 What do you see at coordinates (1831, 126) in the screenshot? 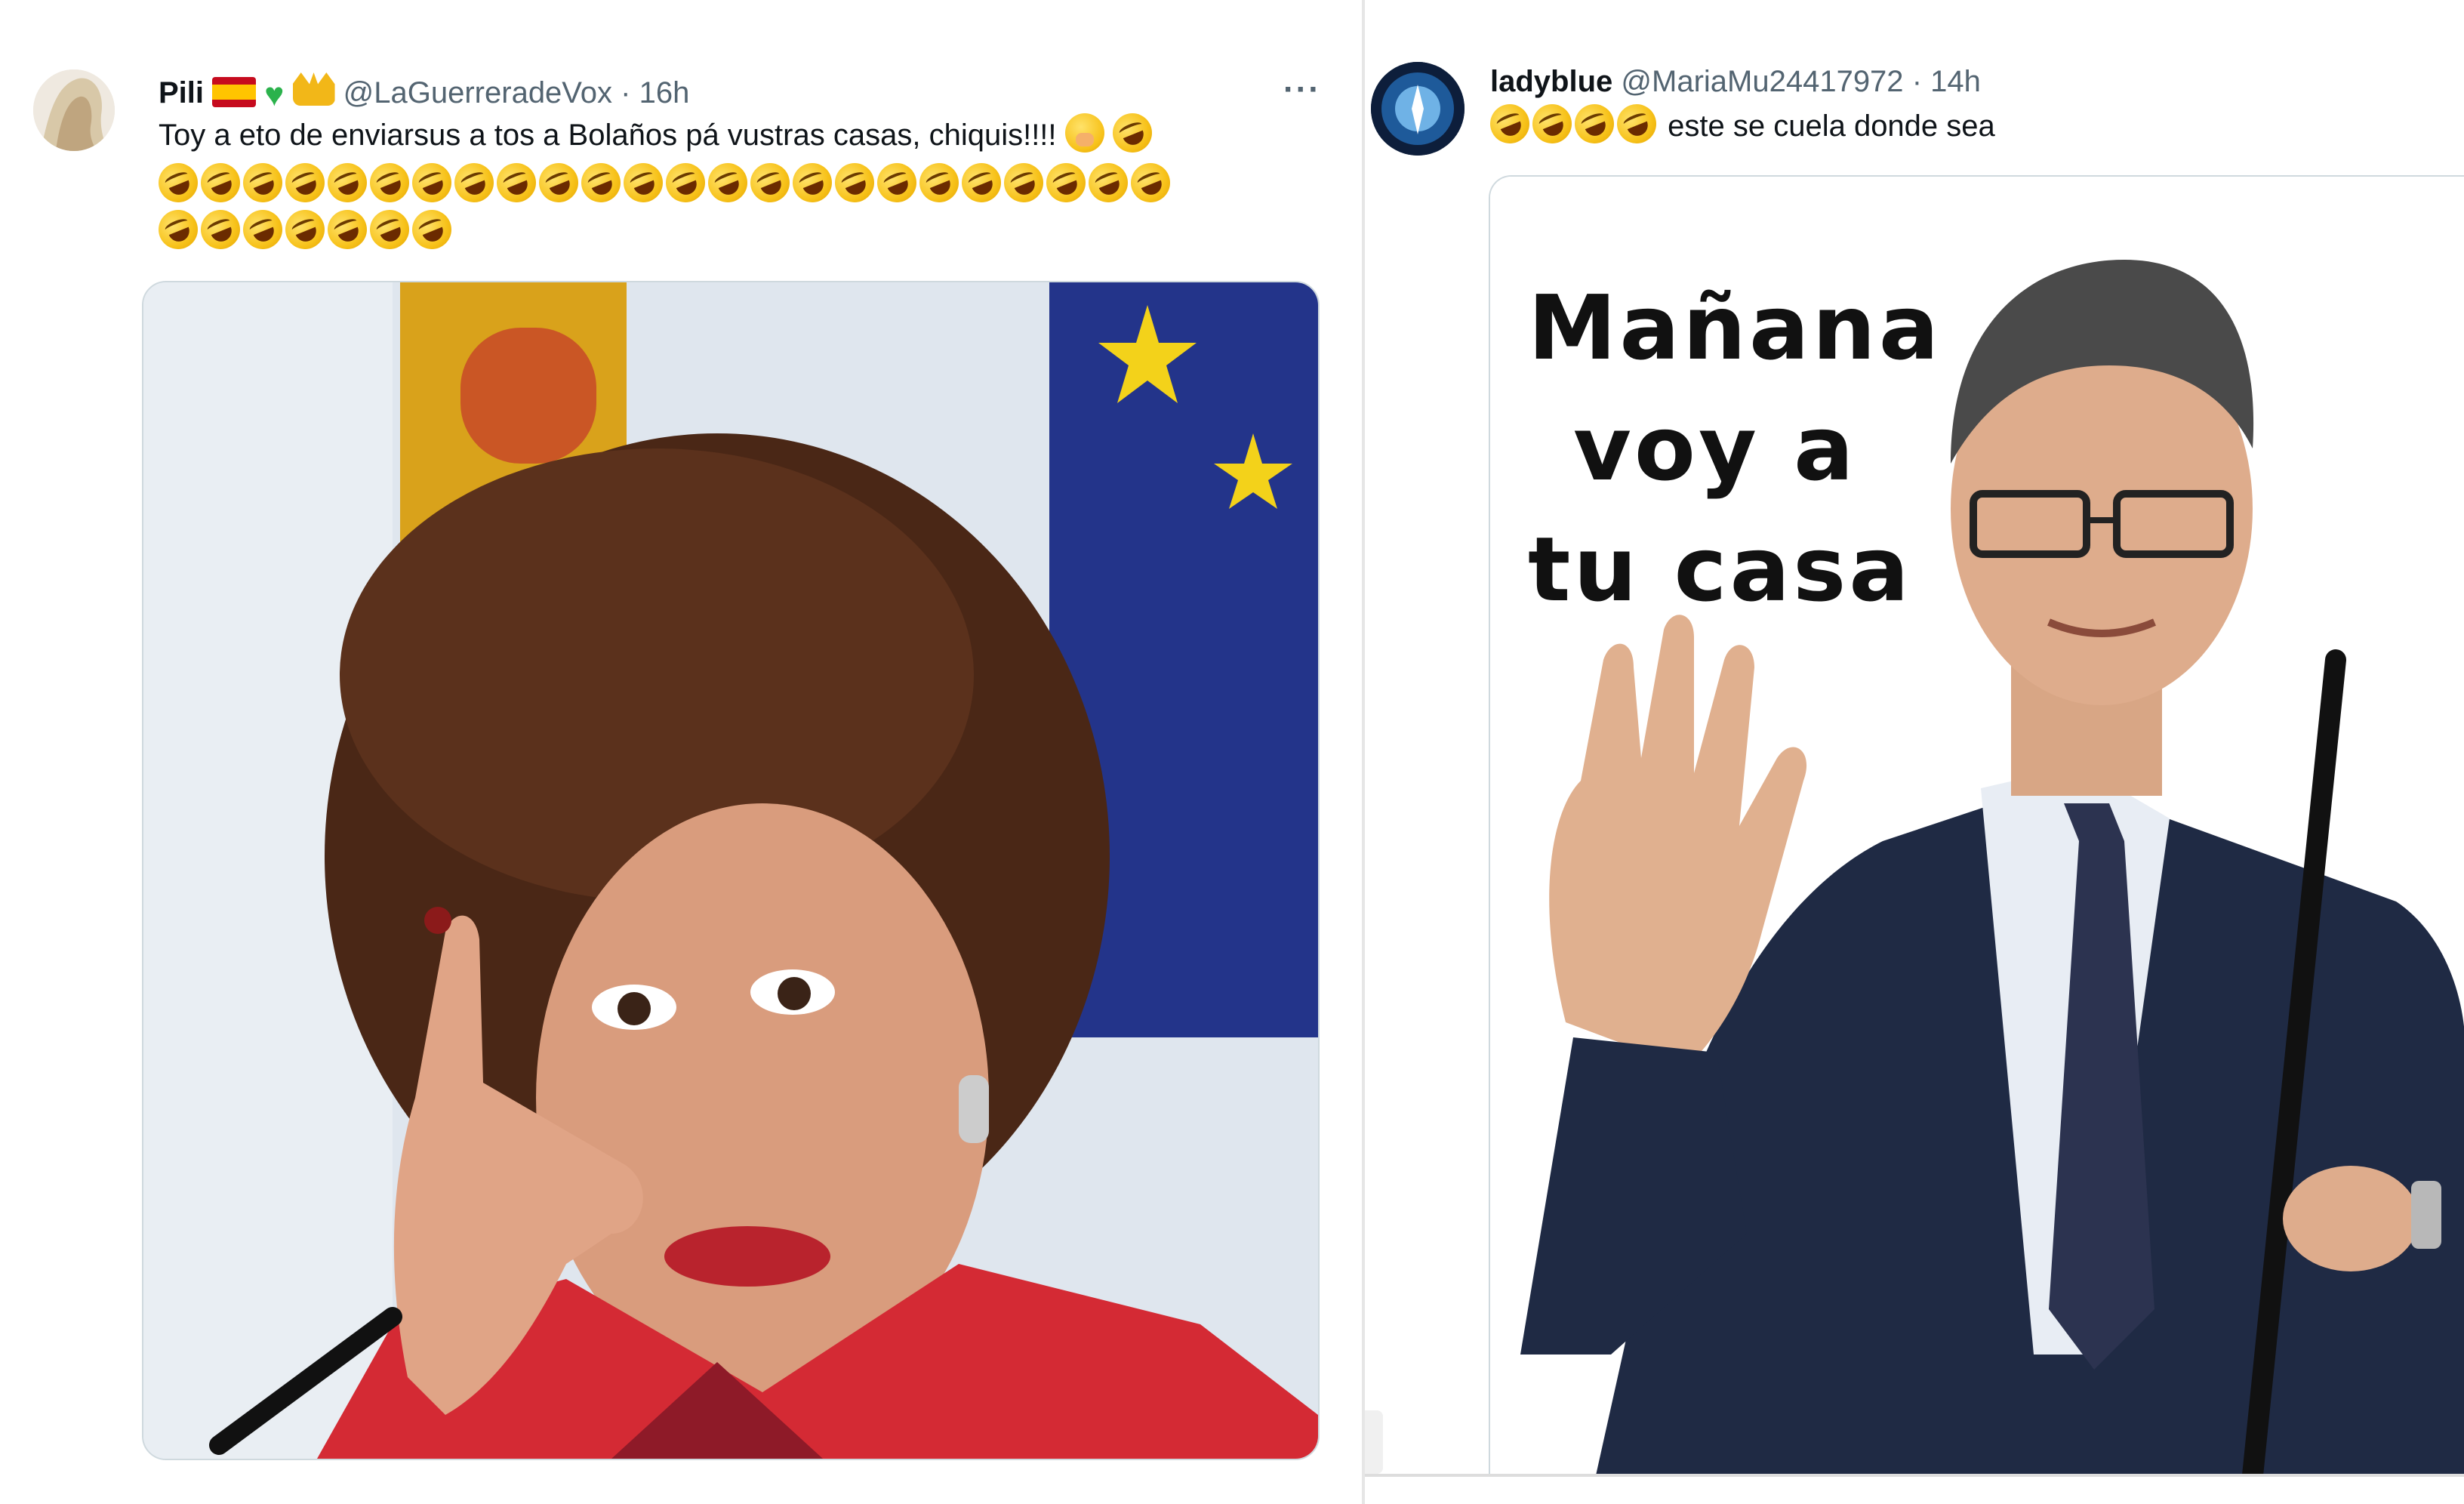
I see `tweet-text-body: este se cuela donde sea` at bounding box center [1831, 126].